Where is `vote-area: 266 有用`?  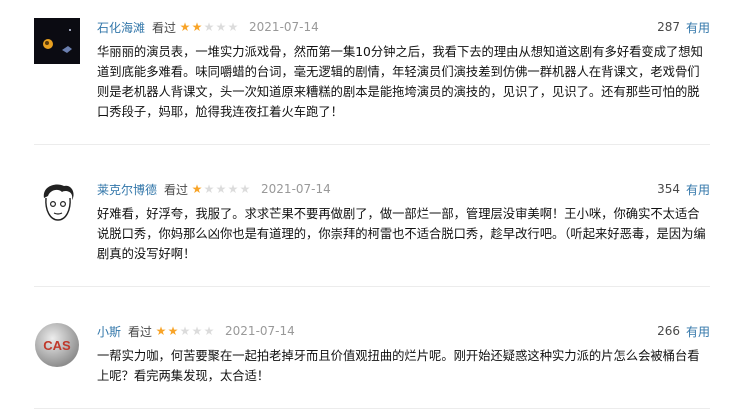
vote-area: 266 有用 is located at coordinates (683, 331).